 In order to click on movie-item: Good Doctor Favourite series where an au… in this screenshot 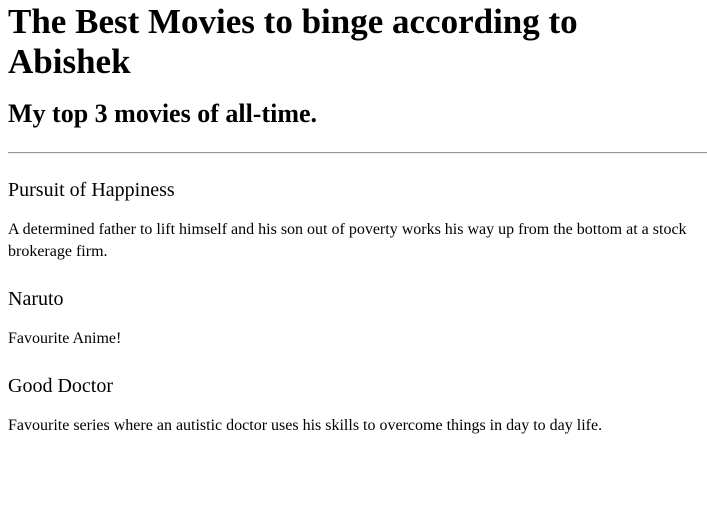, I will do `click(357, 405)`.